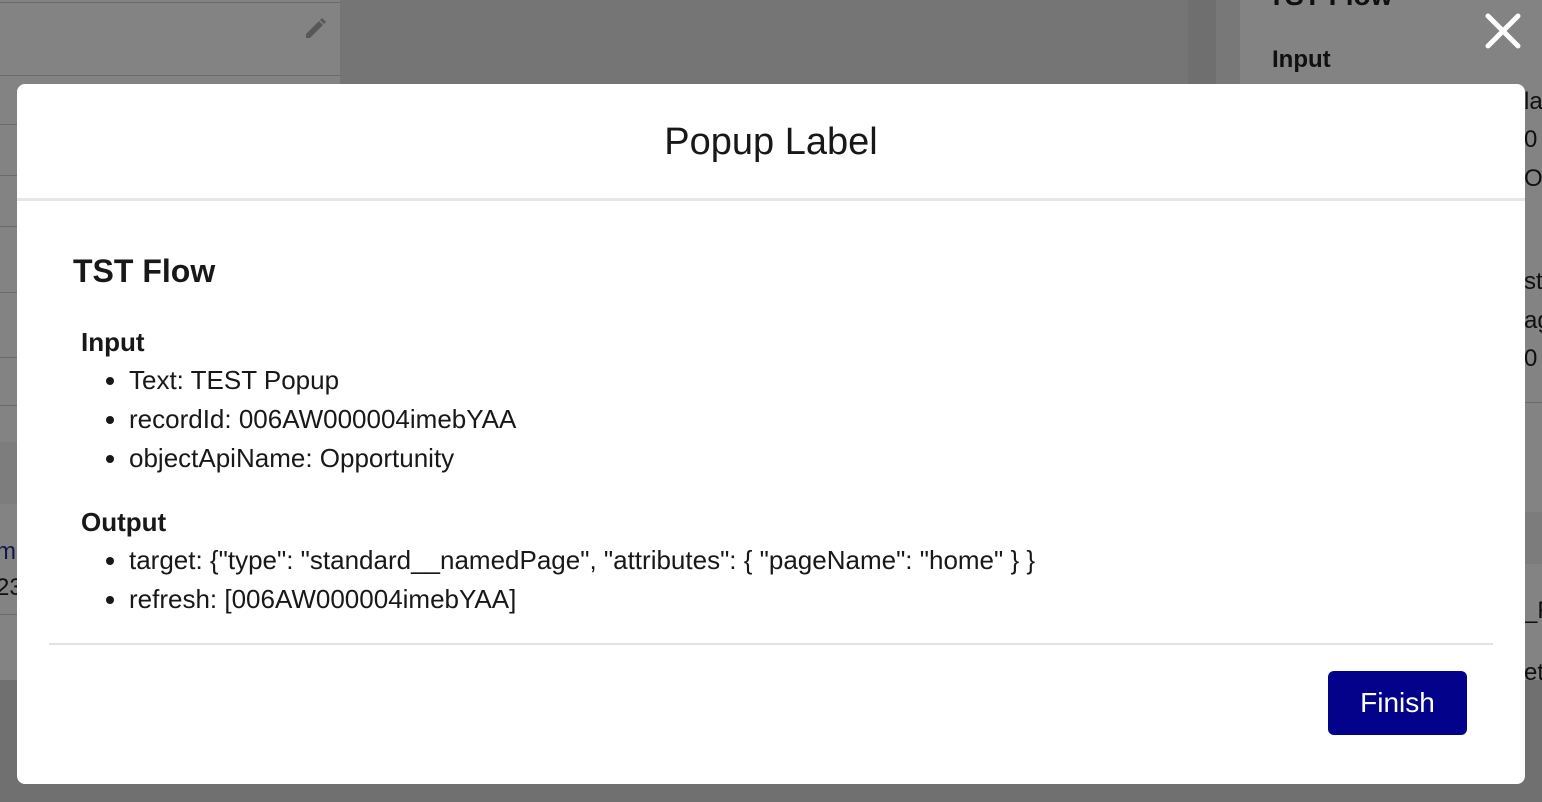  I want to click on list-item: objectApiName: Opportunity, so click(298, 458).